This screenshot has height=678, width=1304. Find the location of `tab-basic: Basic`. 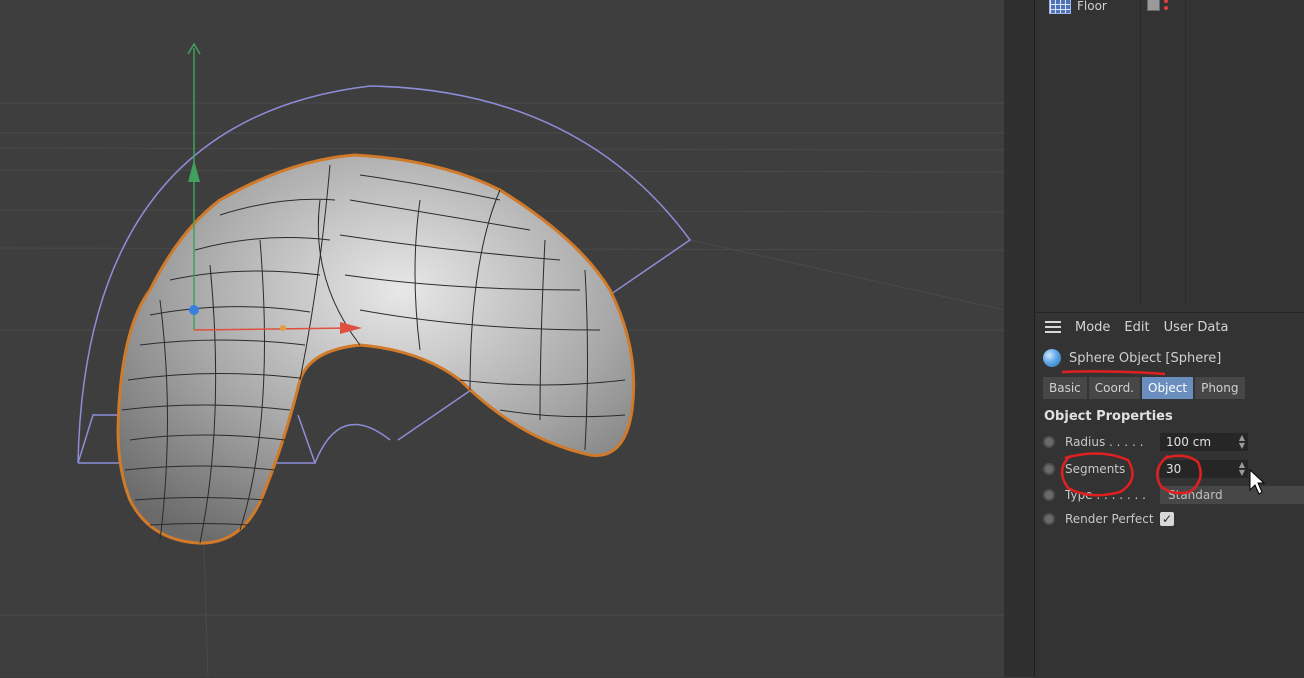

tab-basic: Basic is located at coordinates (1065, 388).